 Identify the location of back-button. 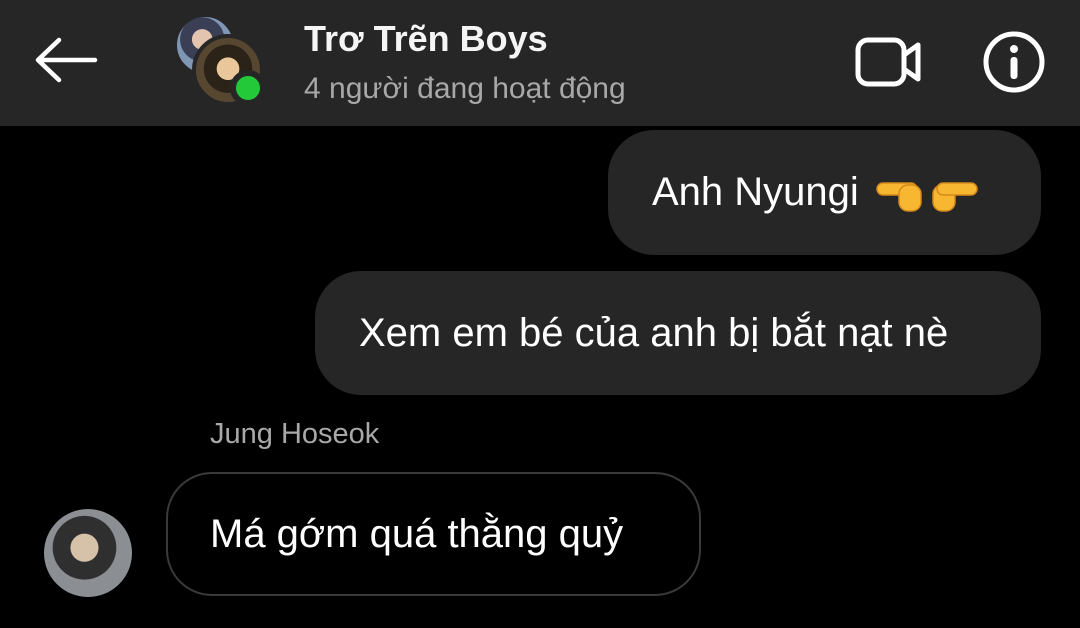
(64, 60).